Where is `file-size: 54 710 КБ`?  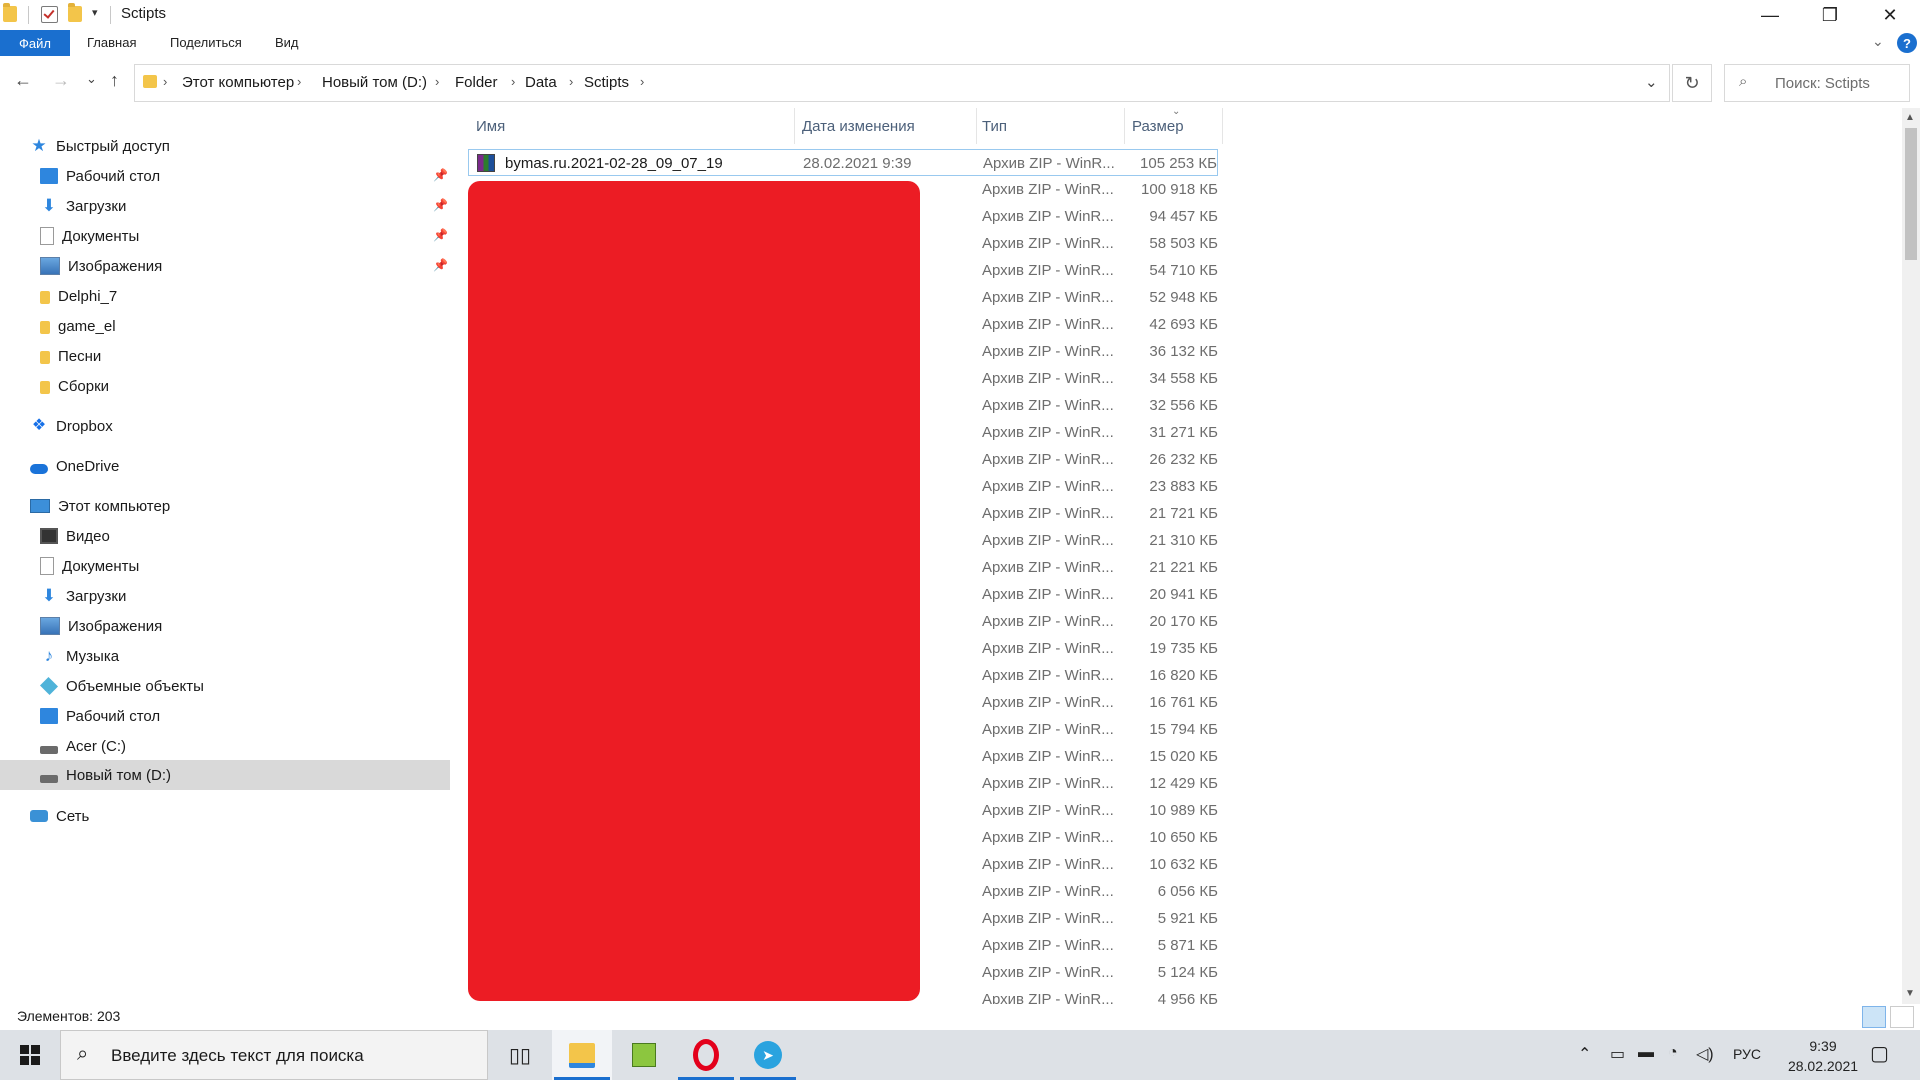
file-size: 54 710 КБ is located at coordinates (1183, 270).